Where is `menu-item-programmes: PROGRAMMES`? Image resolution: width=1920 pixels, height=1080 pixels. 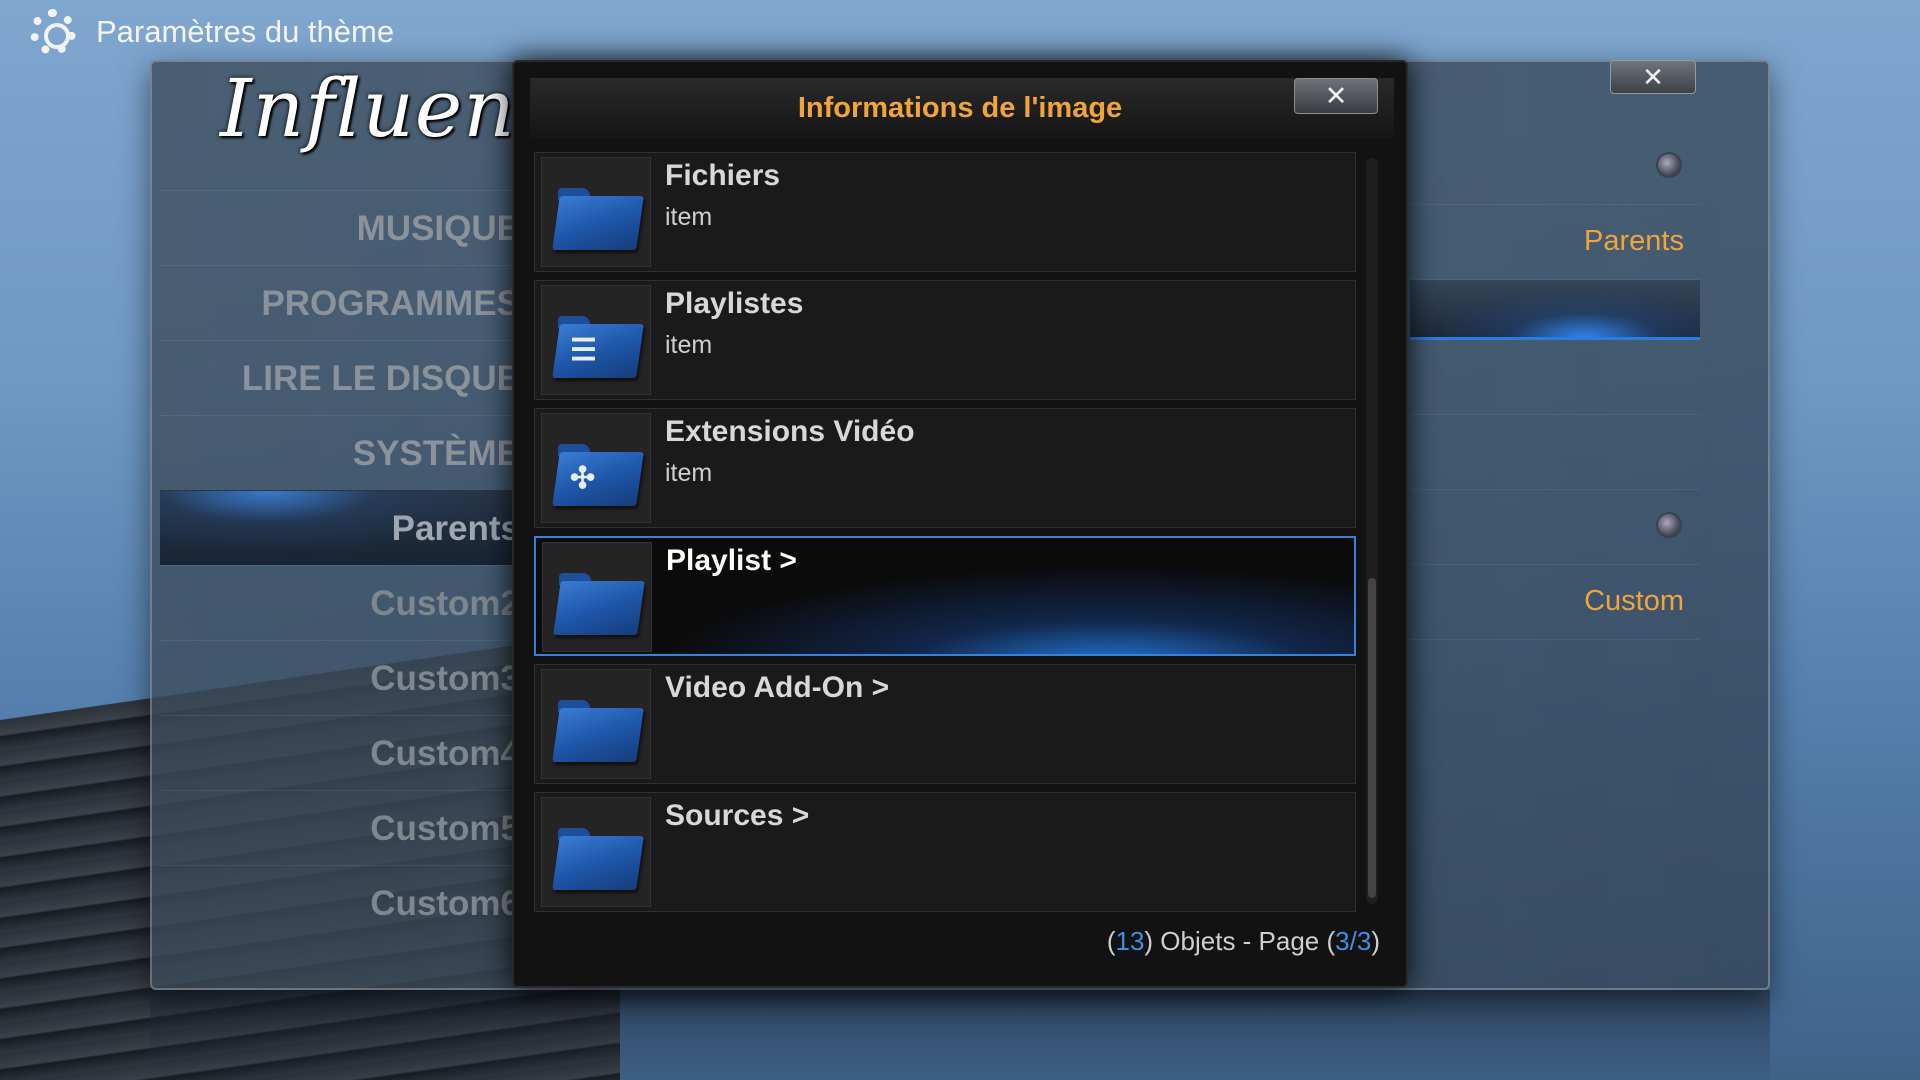
menu-item-programmes: PROGRAMMES is located at coordinates (340, 302).